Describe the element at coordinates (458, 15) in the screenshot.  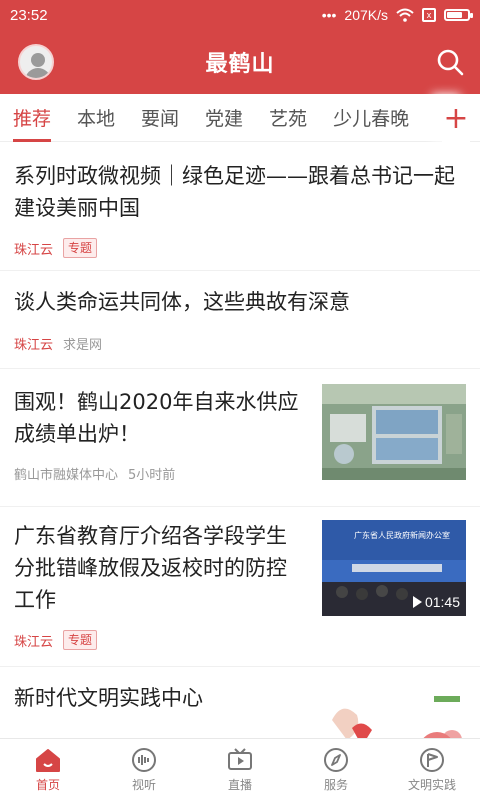
I see `battery-icon` at that location.